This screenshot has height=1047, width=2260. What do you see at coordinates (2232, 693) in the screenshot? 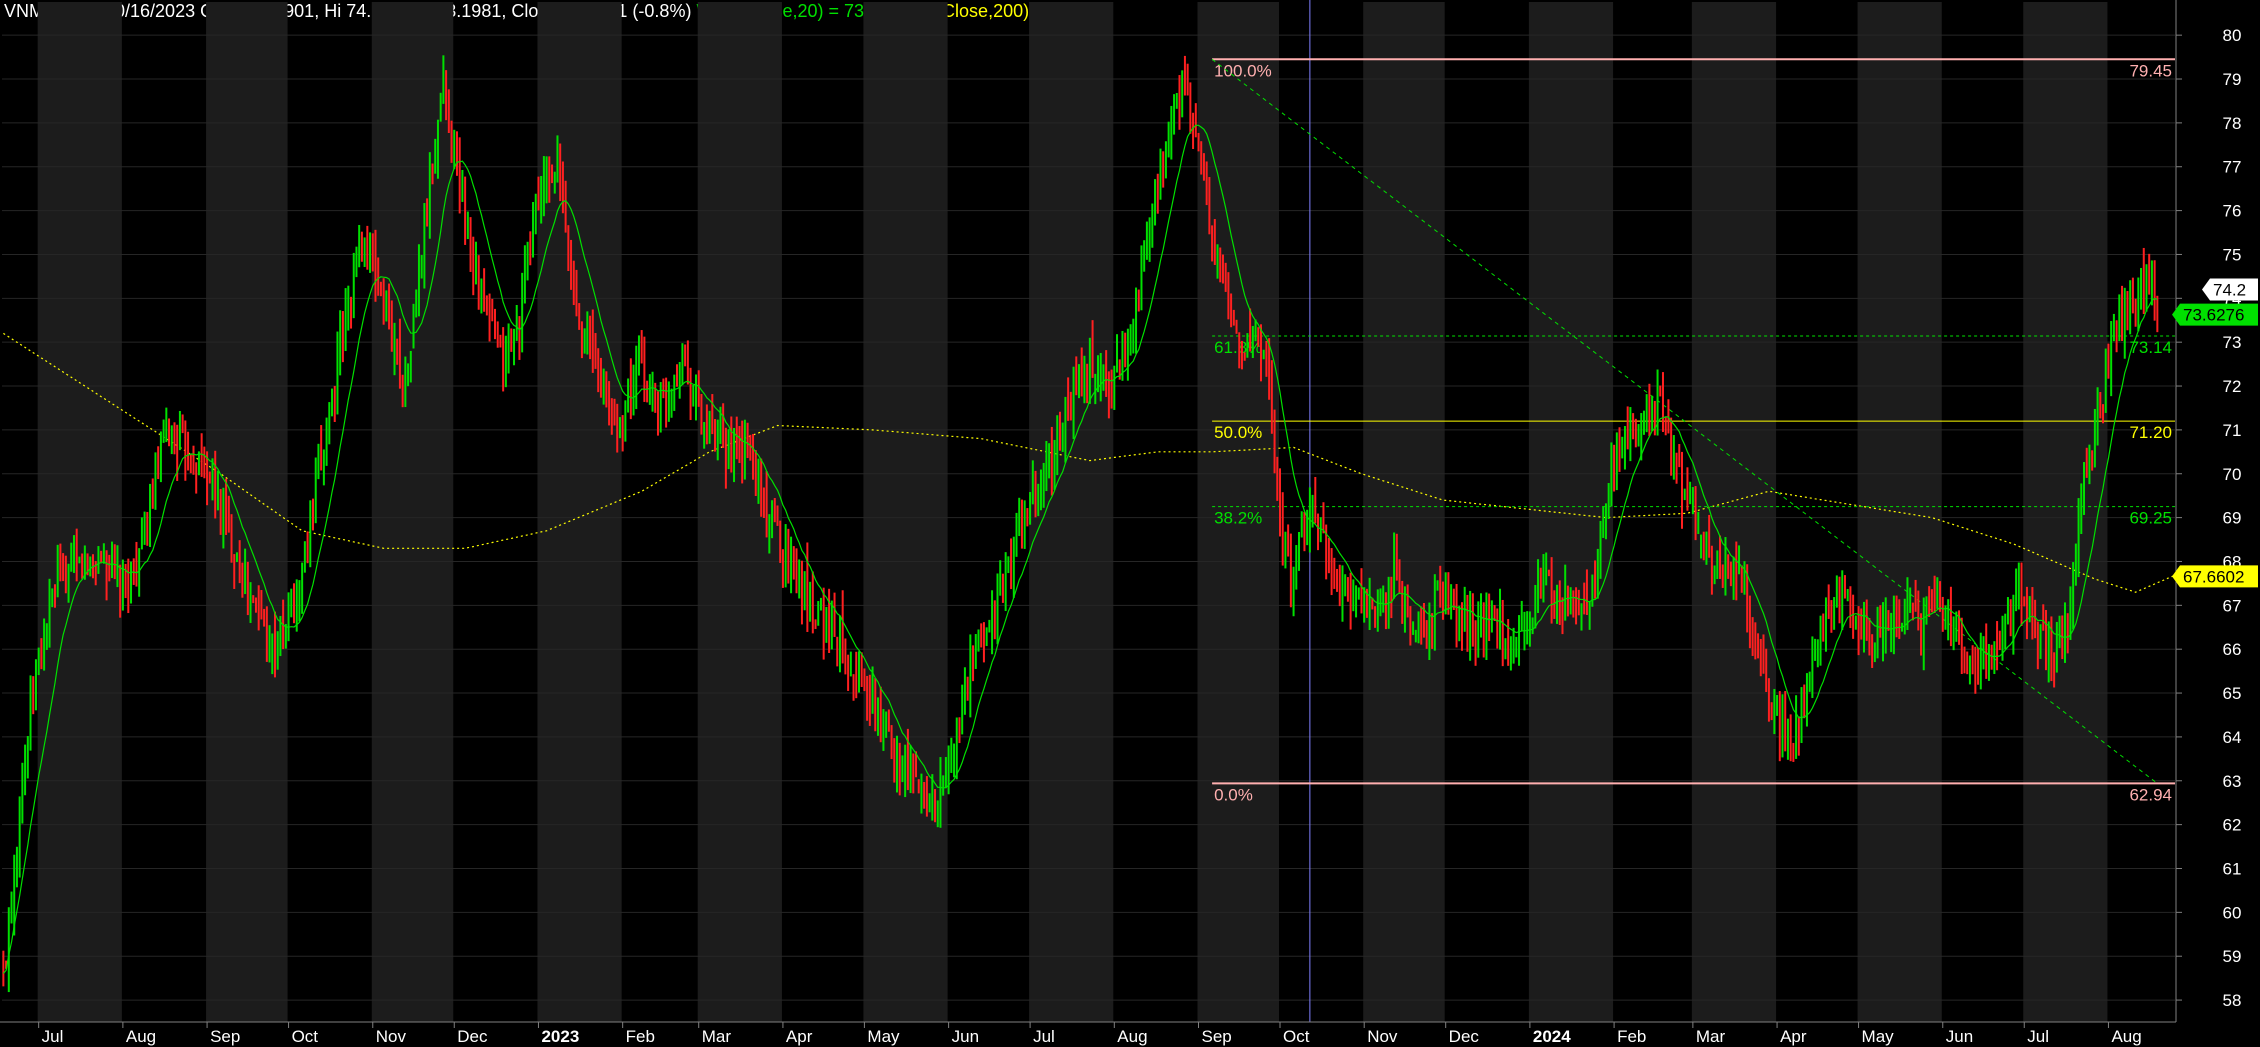
I see `price-tick-label: 65` at bounding box center [2232, 693].